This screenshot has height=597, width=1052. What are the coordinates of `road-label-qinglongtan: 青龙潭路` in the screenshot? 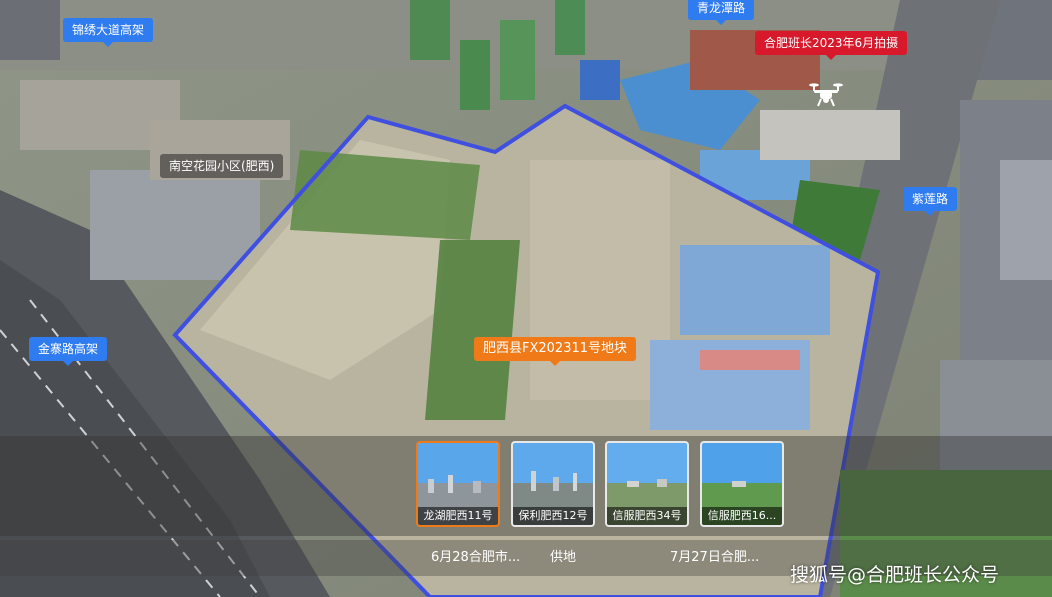 It's located at (721, 12).